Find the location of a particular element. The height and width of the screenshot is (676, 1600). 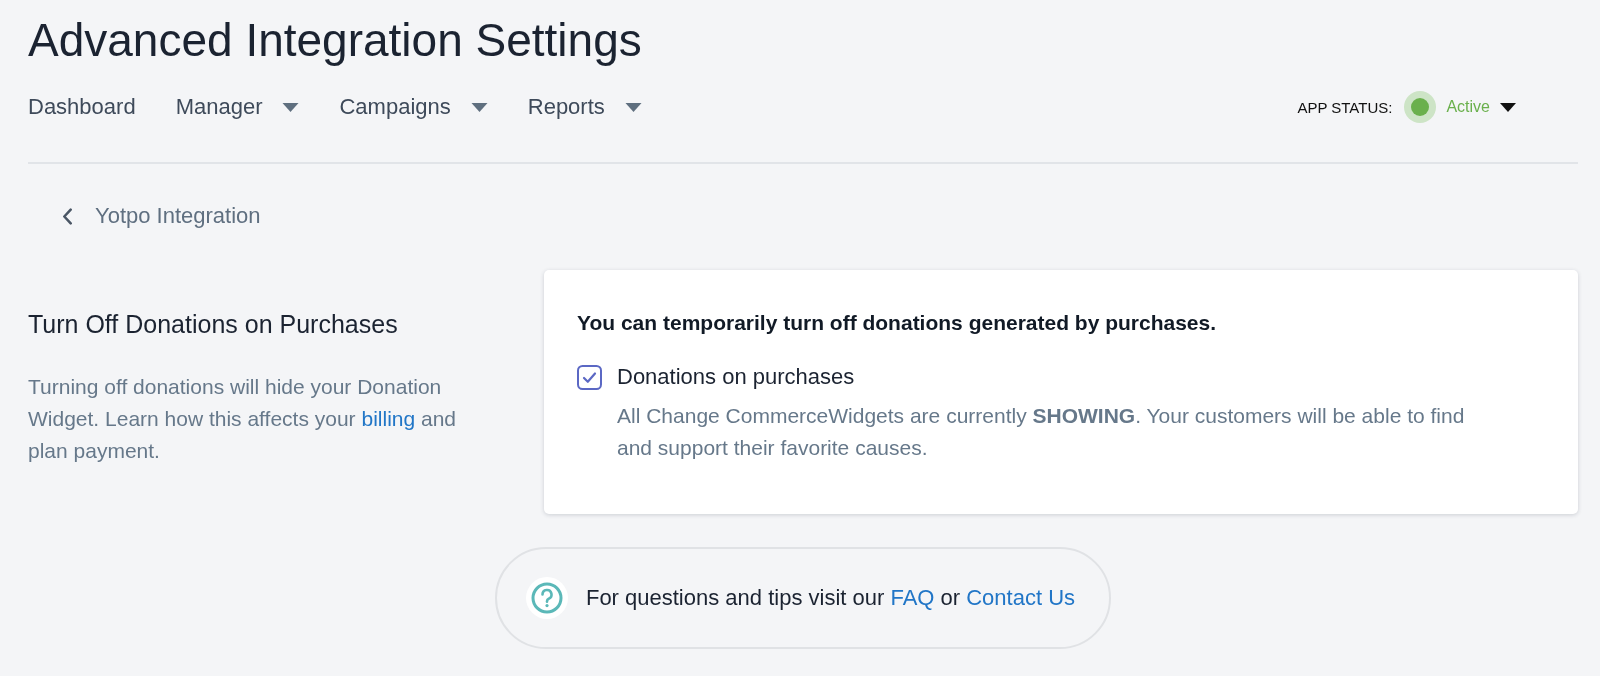

help-link: FAQ is located at coordinates (912, 597).